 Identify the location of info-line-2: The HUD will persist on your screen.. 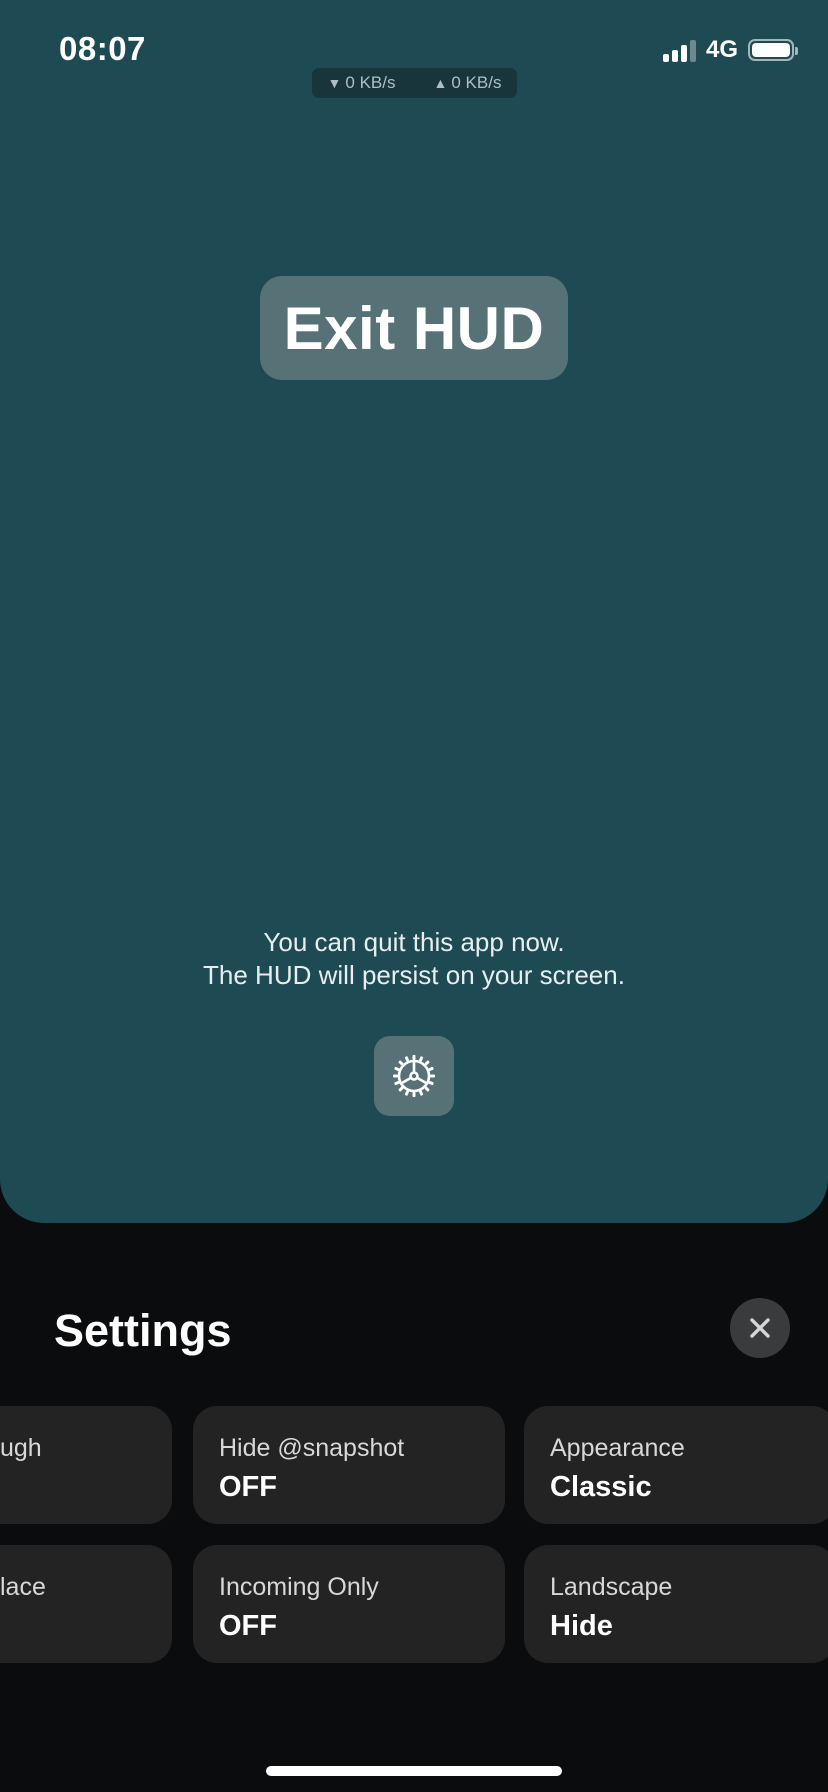
(414, 975).